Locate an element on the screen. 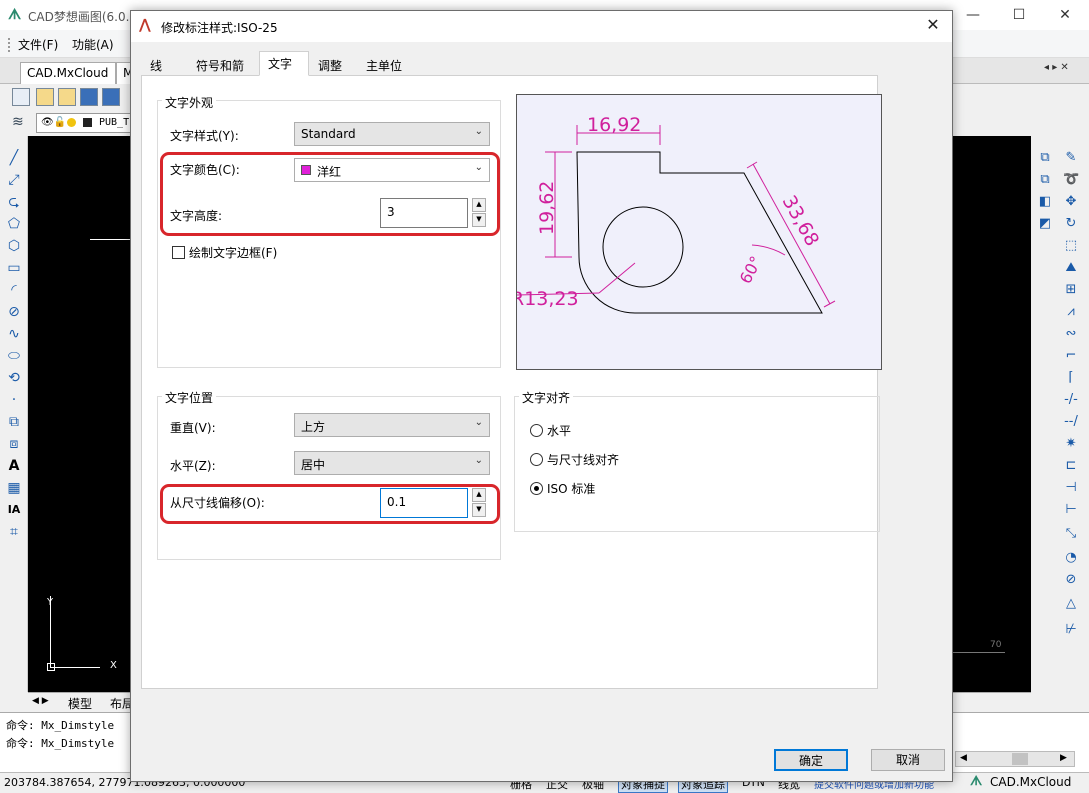  insert-block-icon: ⧈ is located at coordinates (14, 444).